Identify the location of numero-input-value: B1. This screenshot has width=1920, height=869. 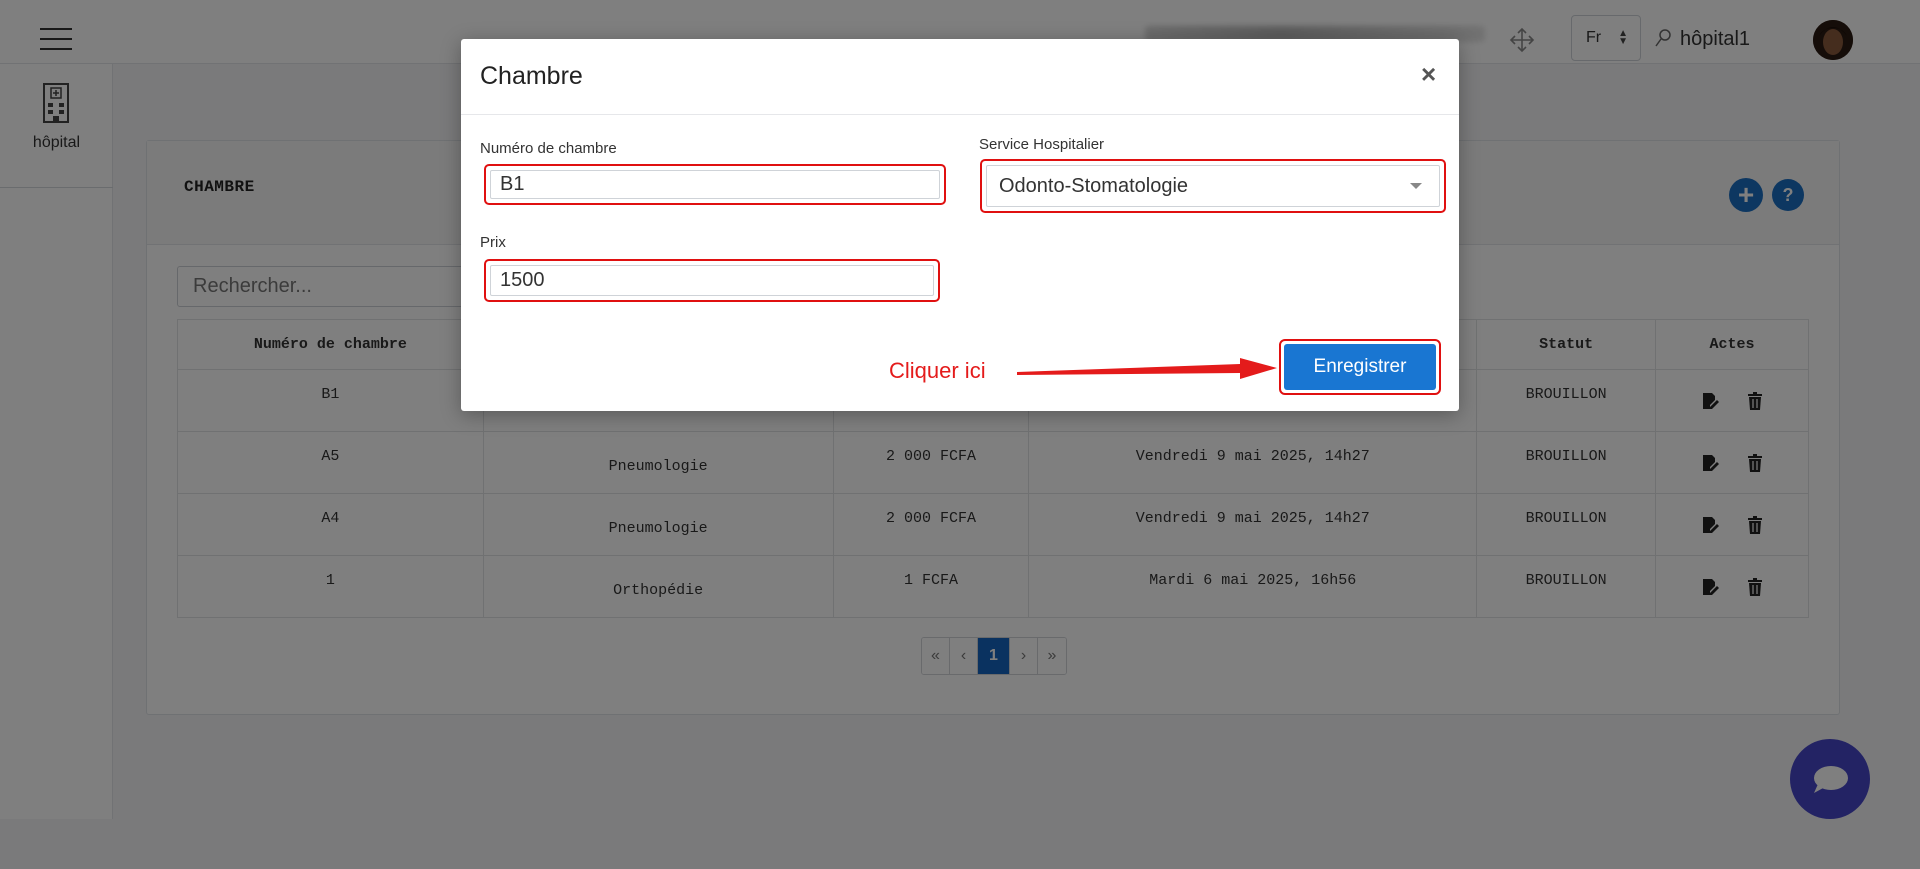
(715, 184).